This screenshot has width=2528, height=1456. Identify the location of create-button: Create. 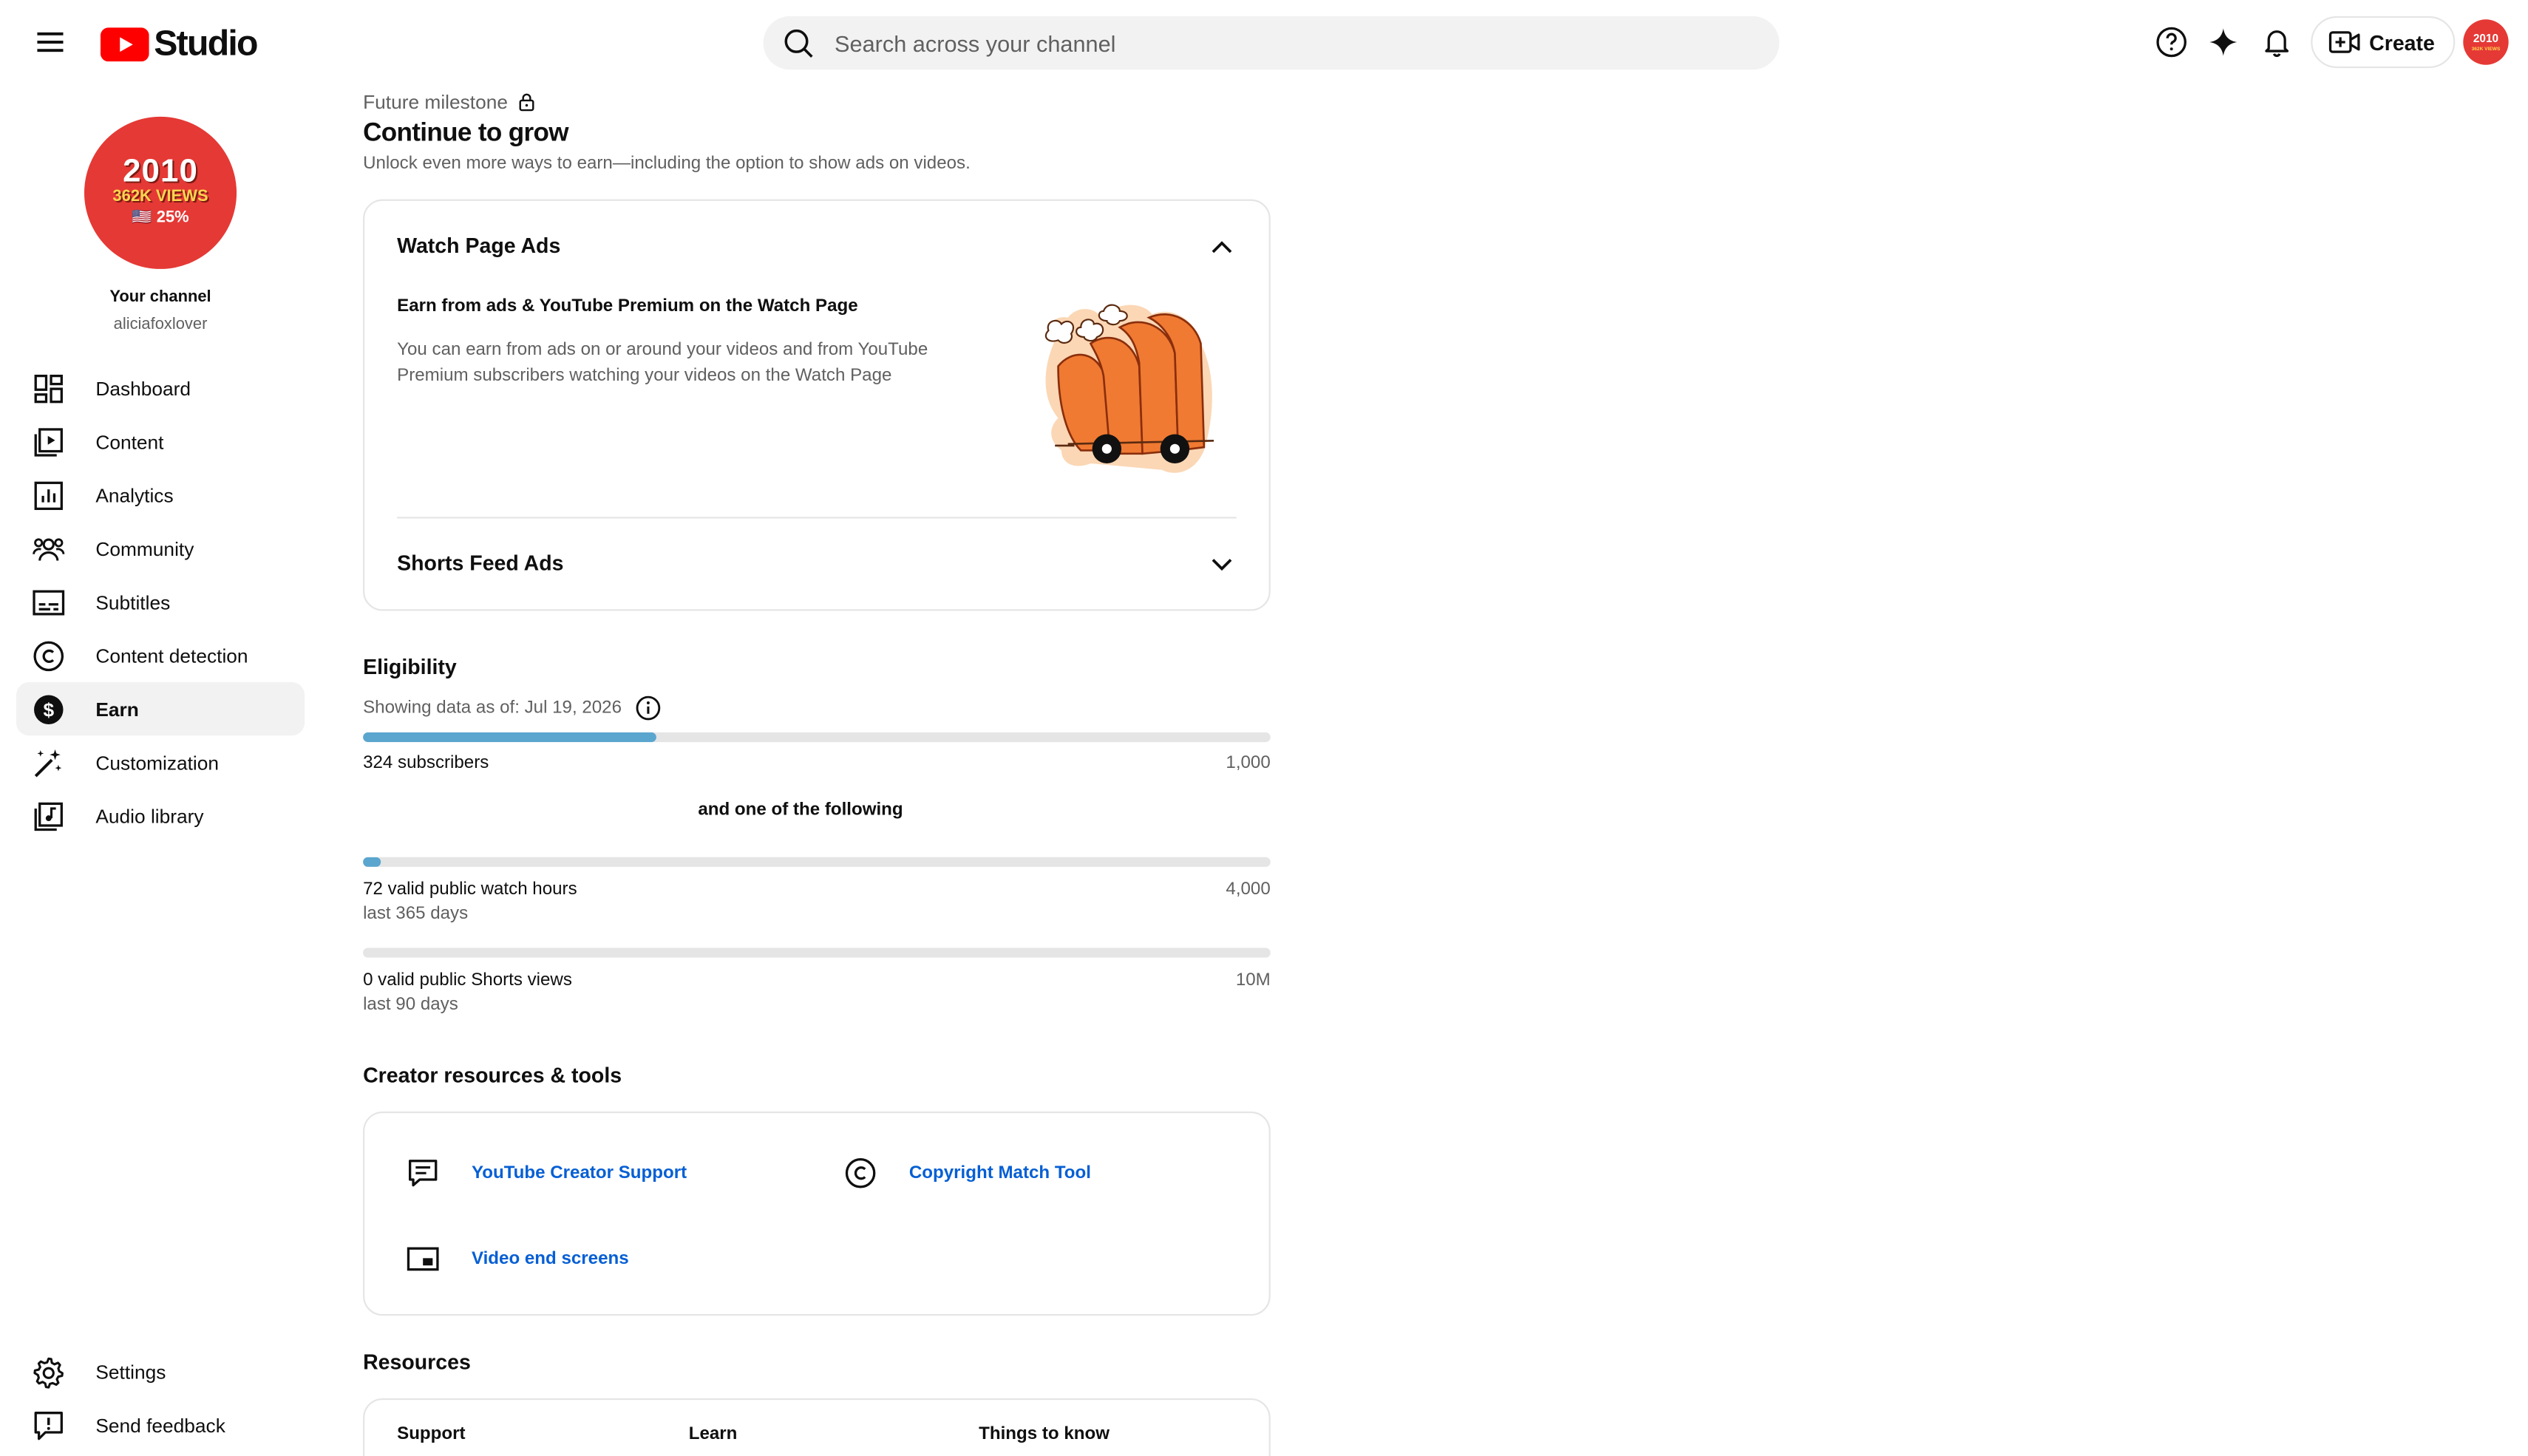
(2384, 42).